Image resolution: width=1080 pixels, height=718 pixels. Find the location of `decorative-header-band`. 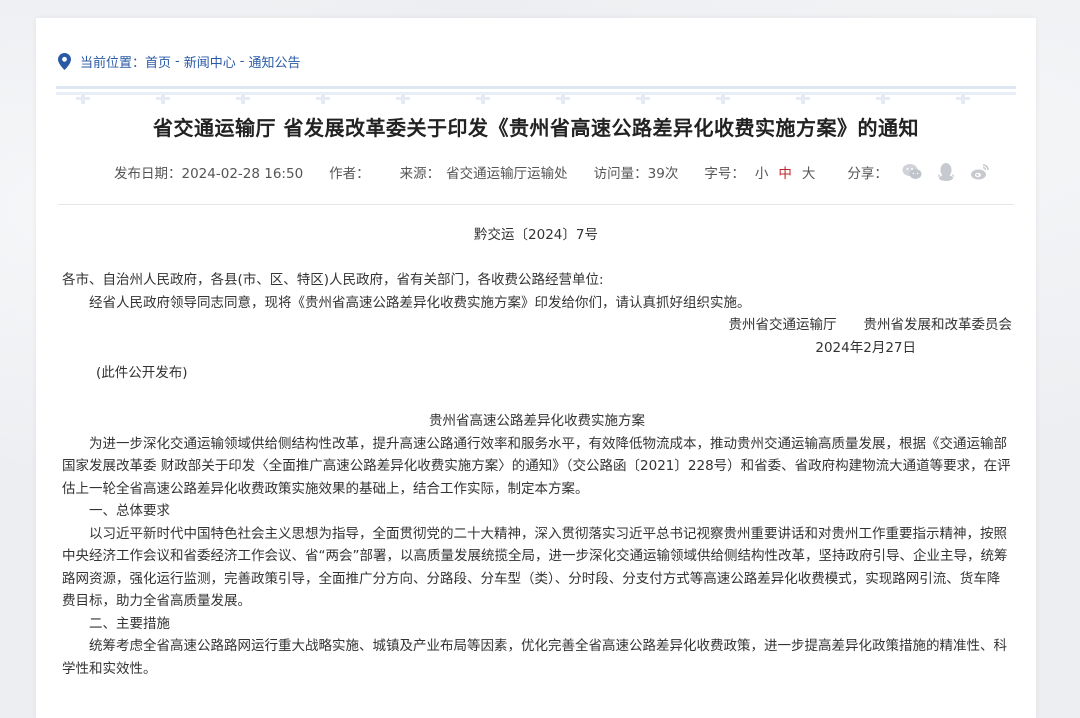

decorative-header-band is located at coordinates (536, 95).